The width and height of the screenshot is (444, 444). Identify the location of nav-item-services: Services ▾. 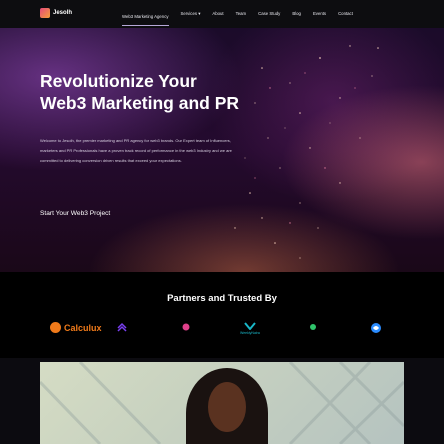
(191, 14).